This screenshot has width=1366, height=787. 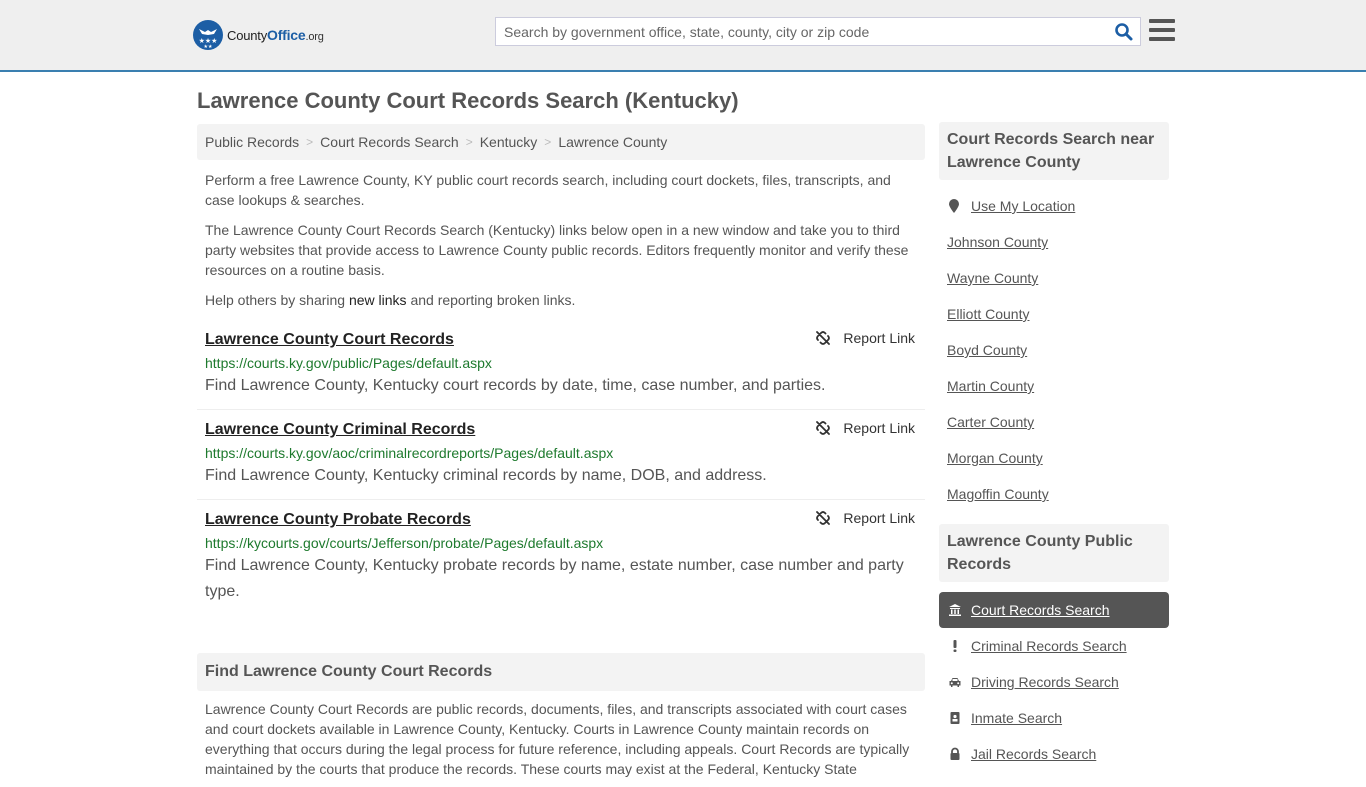 I want to click on nearby-county-item: Elliott County, so click(x=1054, y=314).